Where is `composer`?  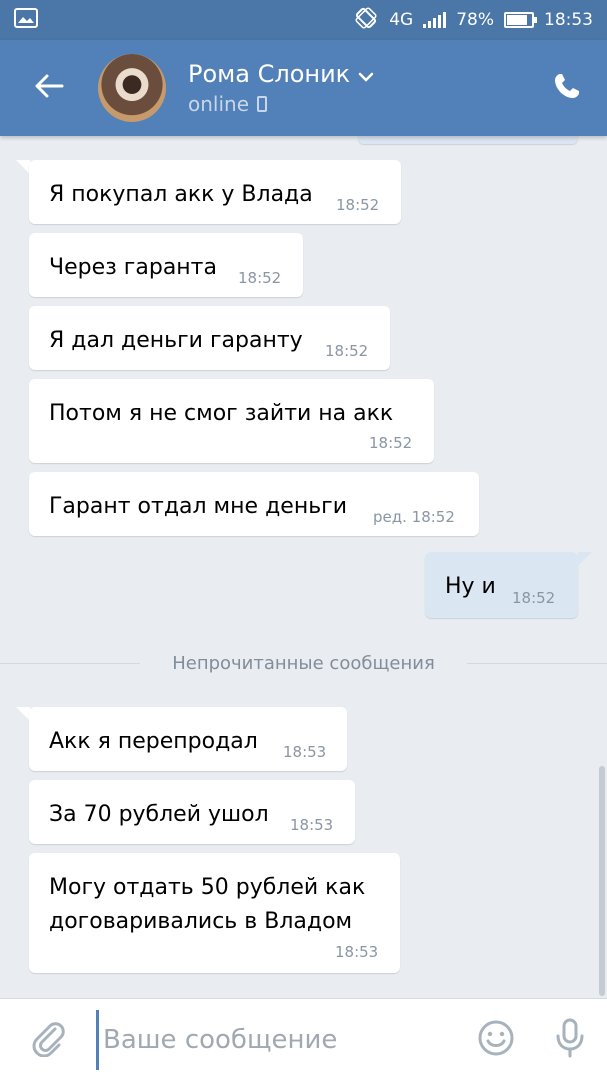
composer is located at coordinates (303, 1039).